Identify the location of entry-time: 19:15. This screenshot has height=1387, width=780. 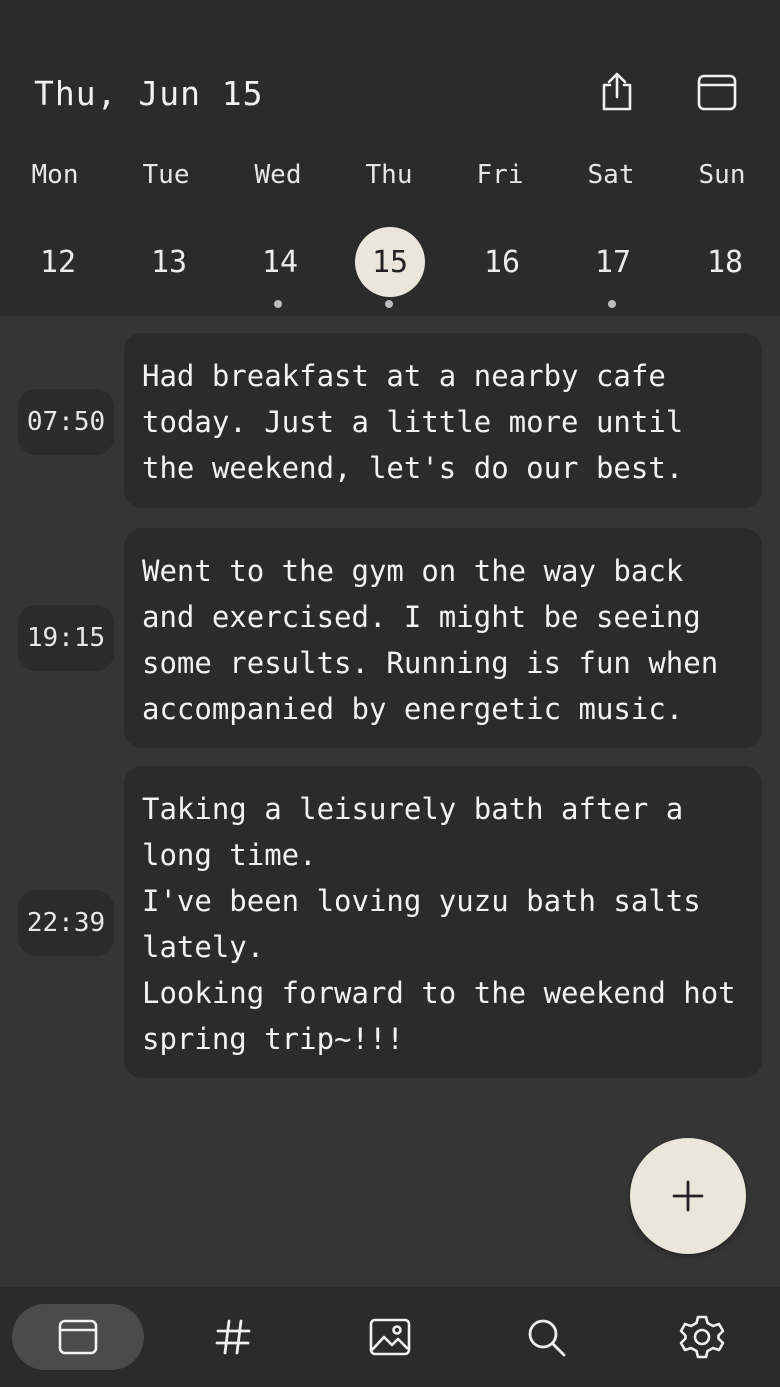
(66, 638).